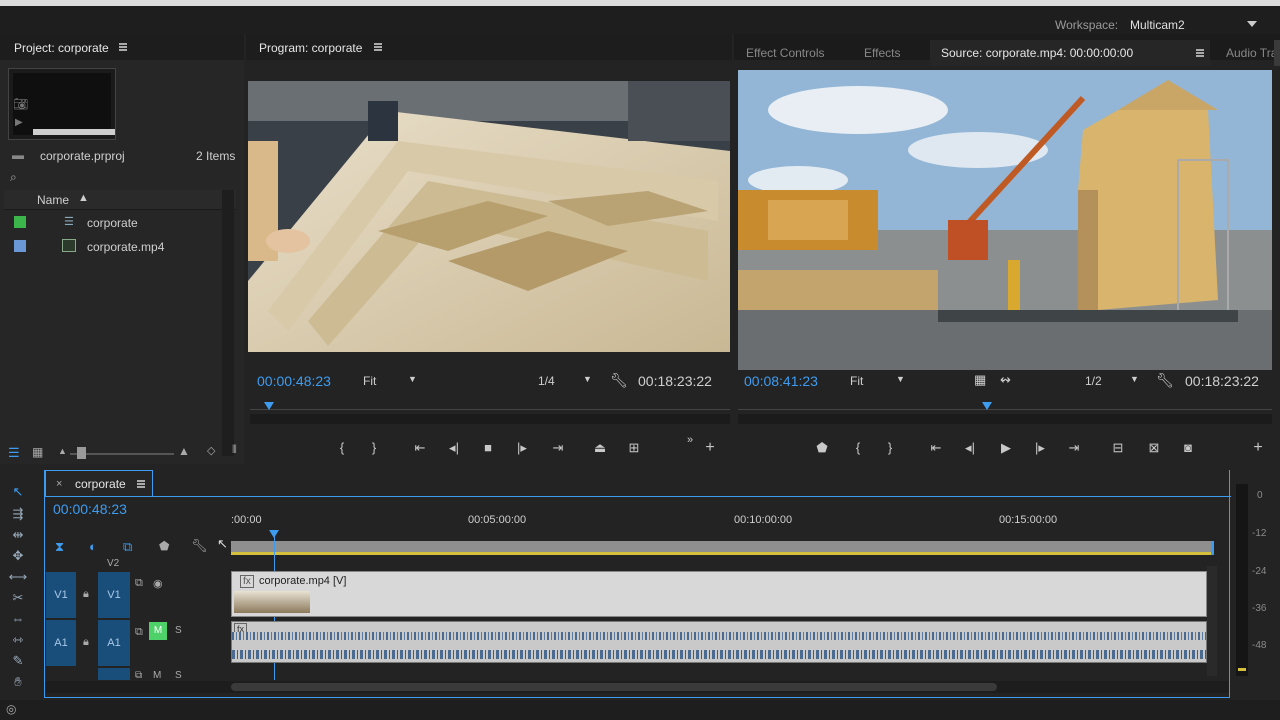 The image size is (1280, 720). Describe the element at coordinates (61, 643) in the screenshot. I see `source-track-a1: A1` at that location.